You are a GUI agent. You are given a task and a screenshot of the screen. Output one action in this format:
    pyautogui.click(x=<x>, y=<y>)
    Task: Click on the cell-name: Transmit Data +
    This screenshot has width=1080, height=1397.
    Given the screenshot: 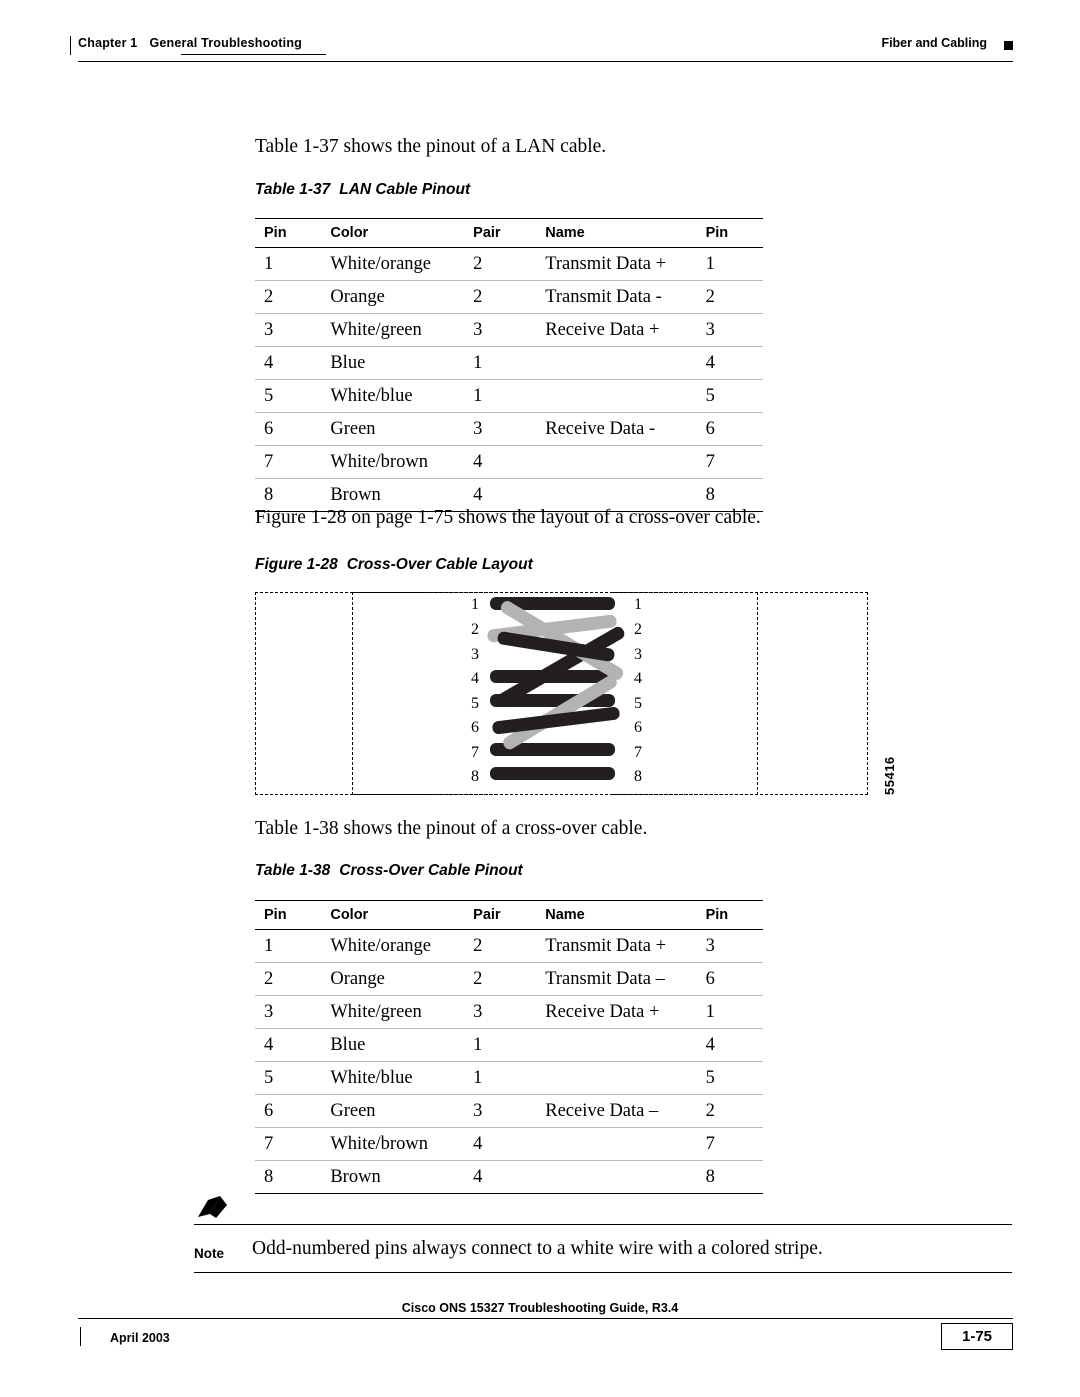 What is the action you would take?
    pyautogui.click(x=616, y=946)
    